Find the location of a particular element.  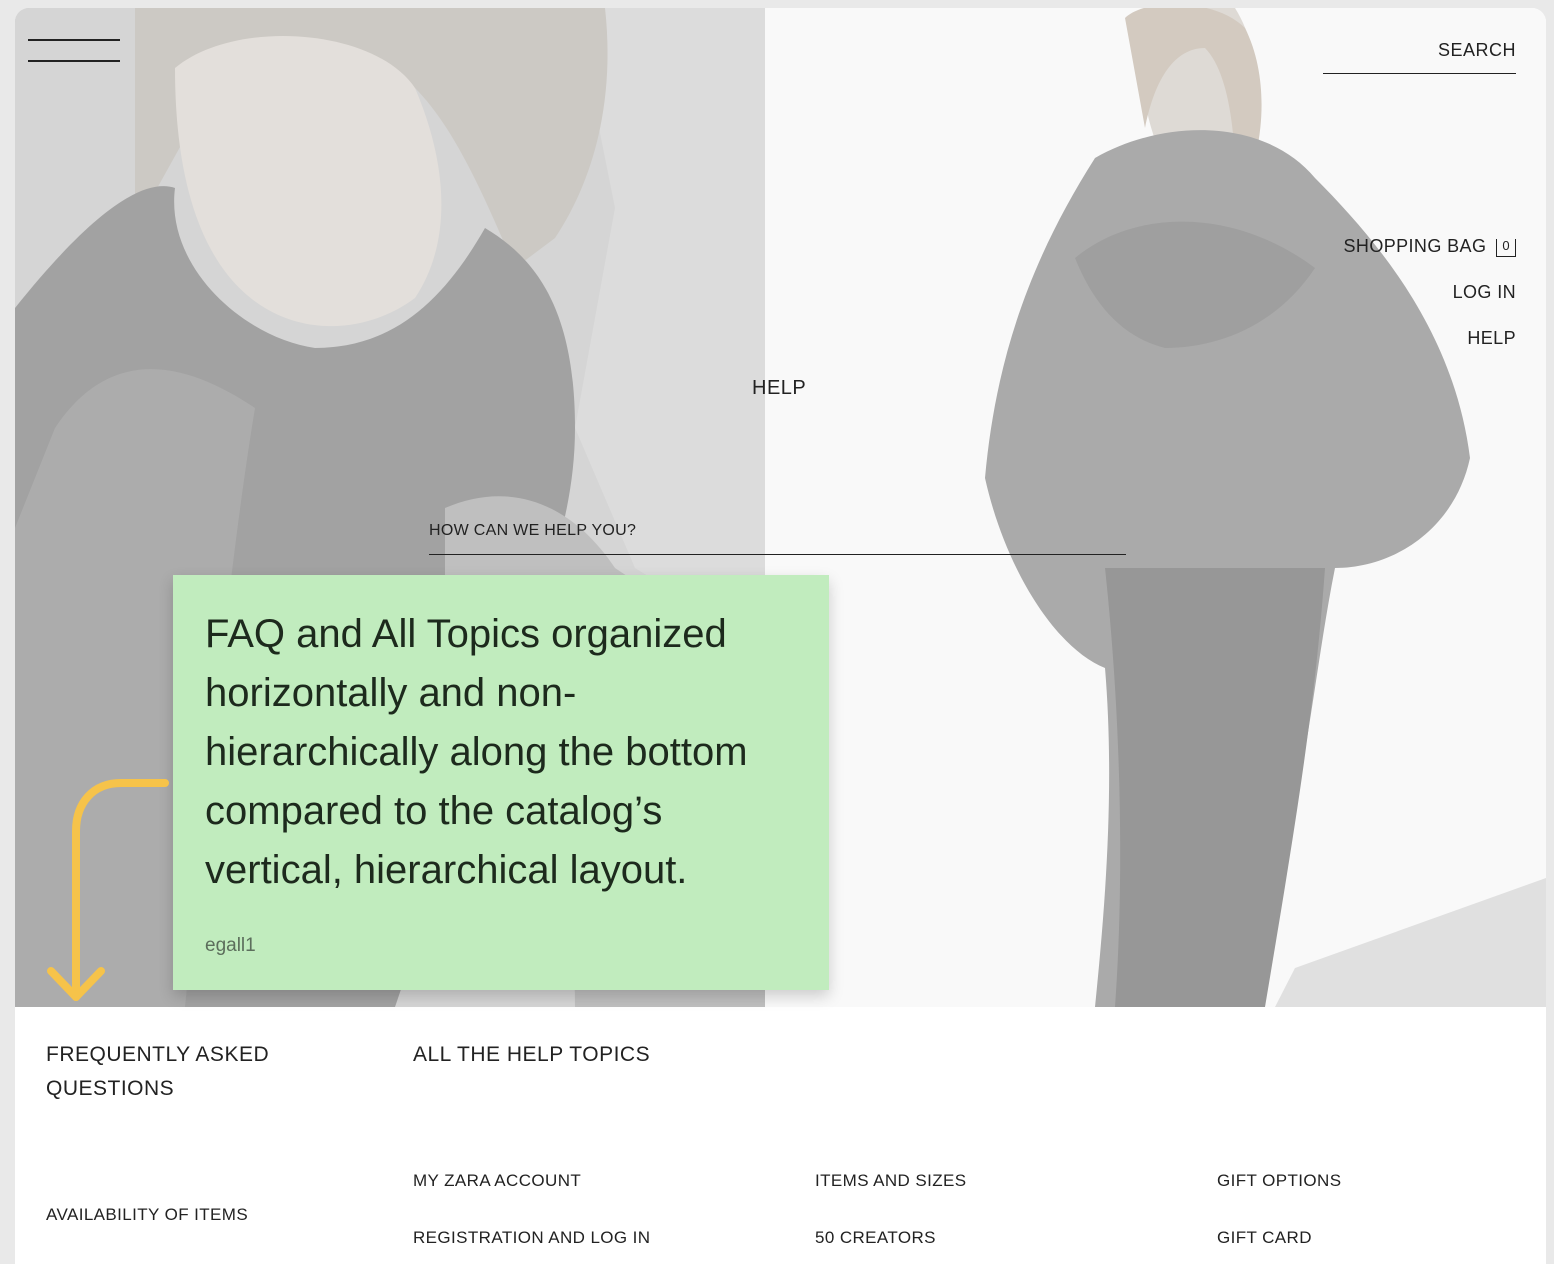

bag-count-badge: 0 is located at coordinates (1506, 248).